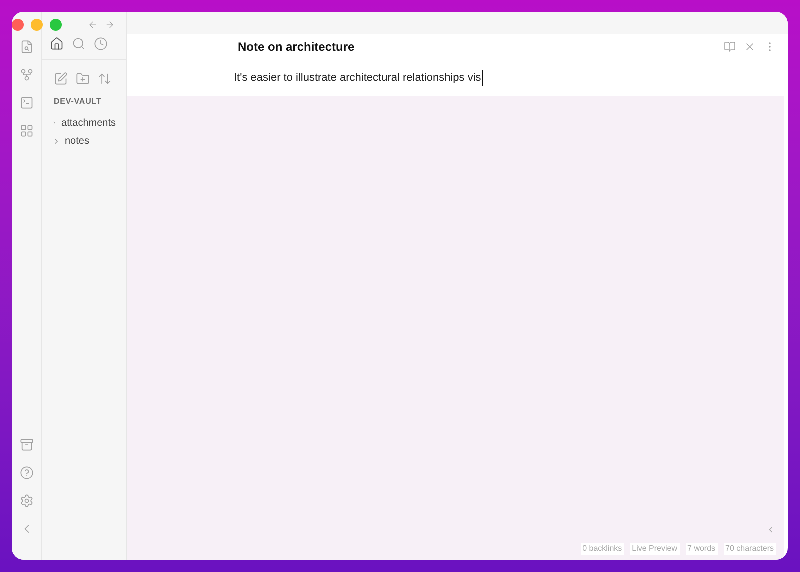 Image resolution: width=800 pixels, height=572 pixels. I want to click on clock-icon, so click(101, 44).